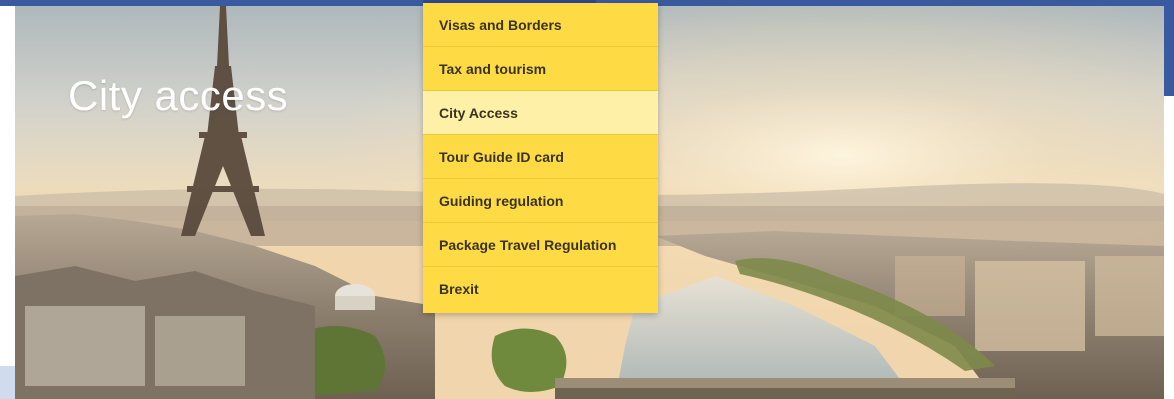 This screenshot has height=399, width=1174. What do you see at coordinates (1169, 48) in the screenshot?
I see `right-blue-tab` at bounding box center [1169, 48].